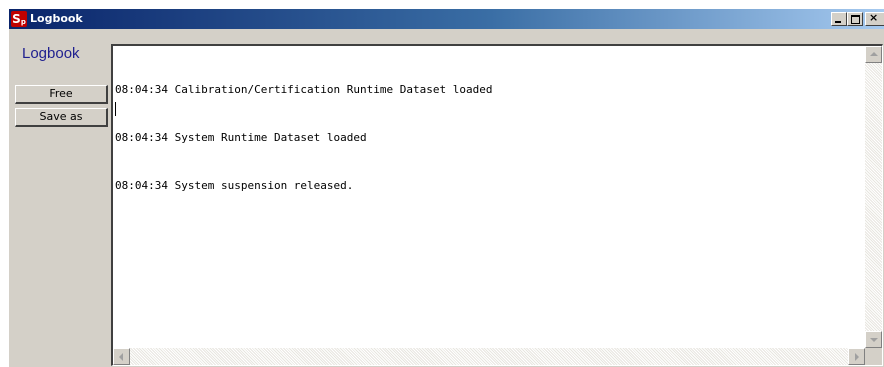  I want to click on scroll-up-button, so click(873, 54).